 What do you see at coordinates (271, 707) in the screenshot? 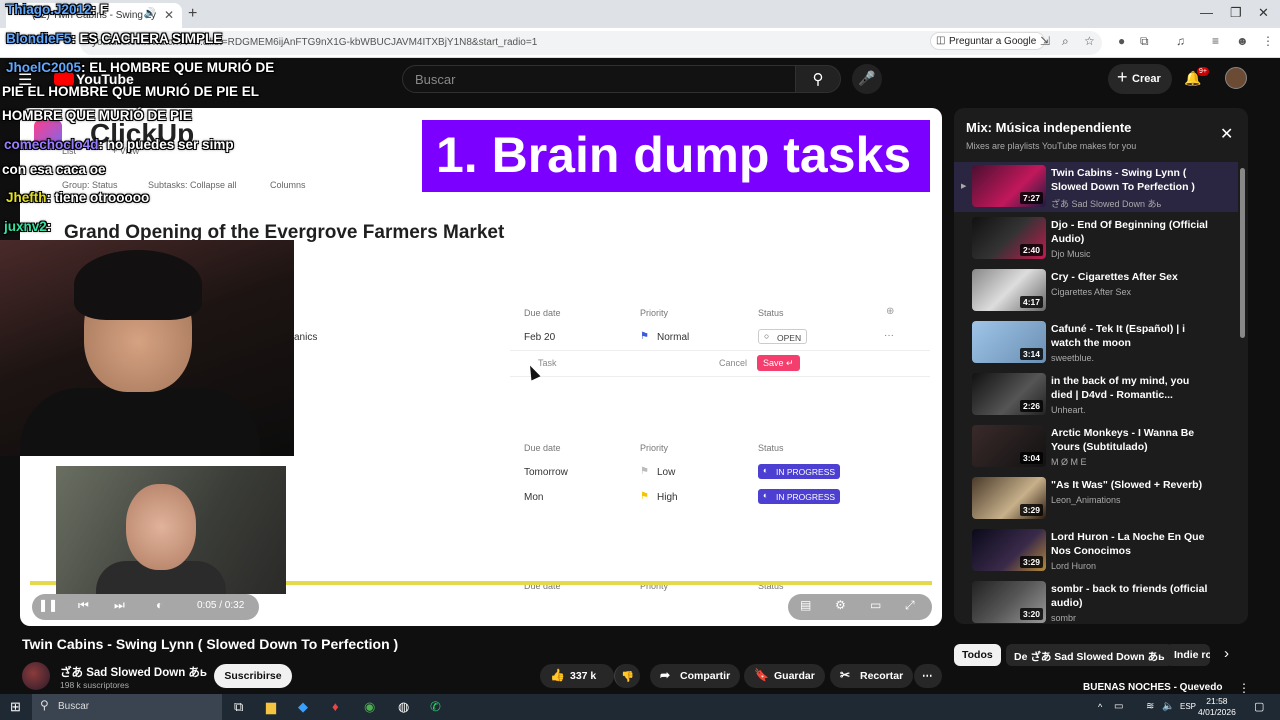
I see `file-explorer-icon: ▆` at bounding box center [271, 707].